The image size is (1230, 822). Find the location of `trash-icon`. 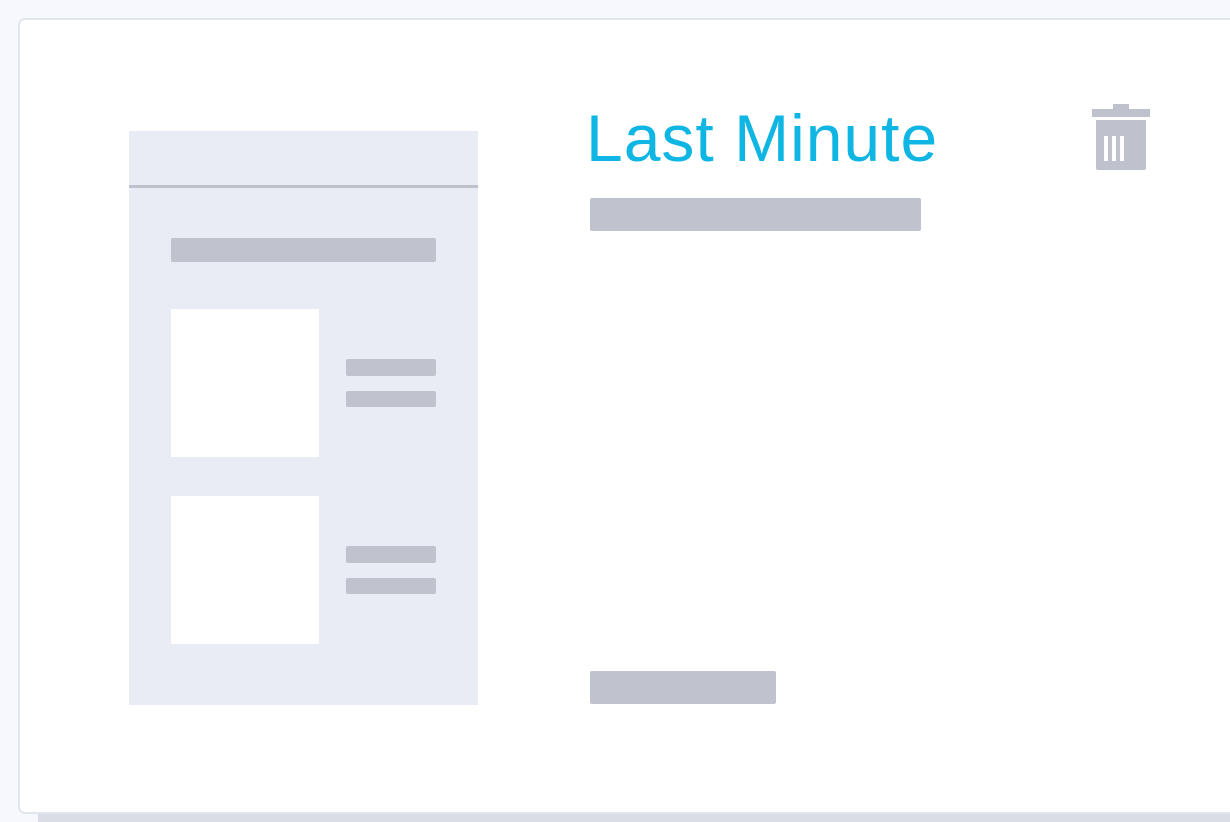

trash-icon is located at coordinates (1121, 137).